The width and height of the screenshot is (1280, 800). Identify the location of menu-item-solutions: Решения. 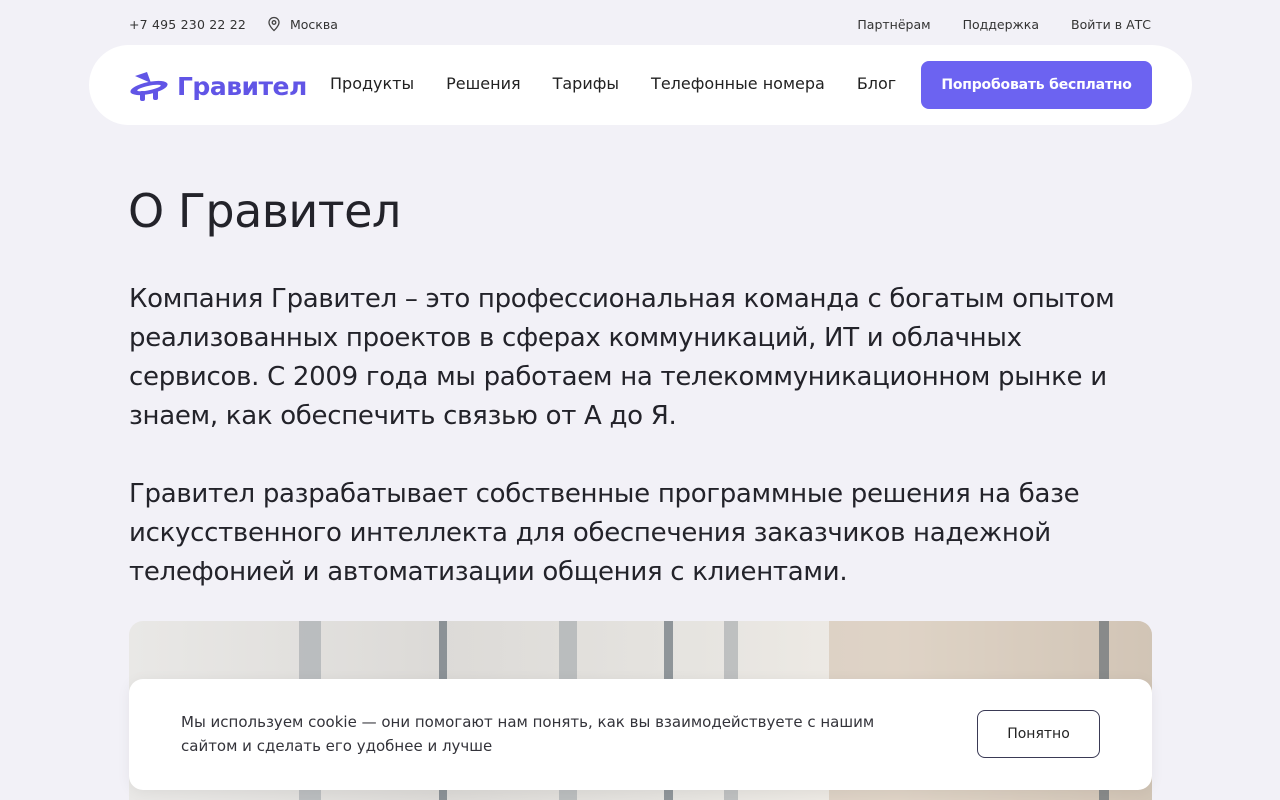
(483, 83).